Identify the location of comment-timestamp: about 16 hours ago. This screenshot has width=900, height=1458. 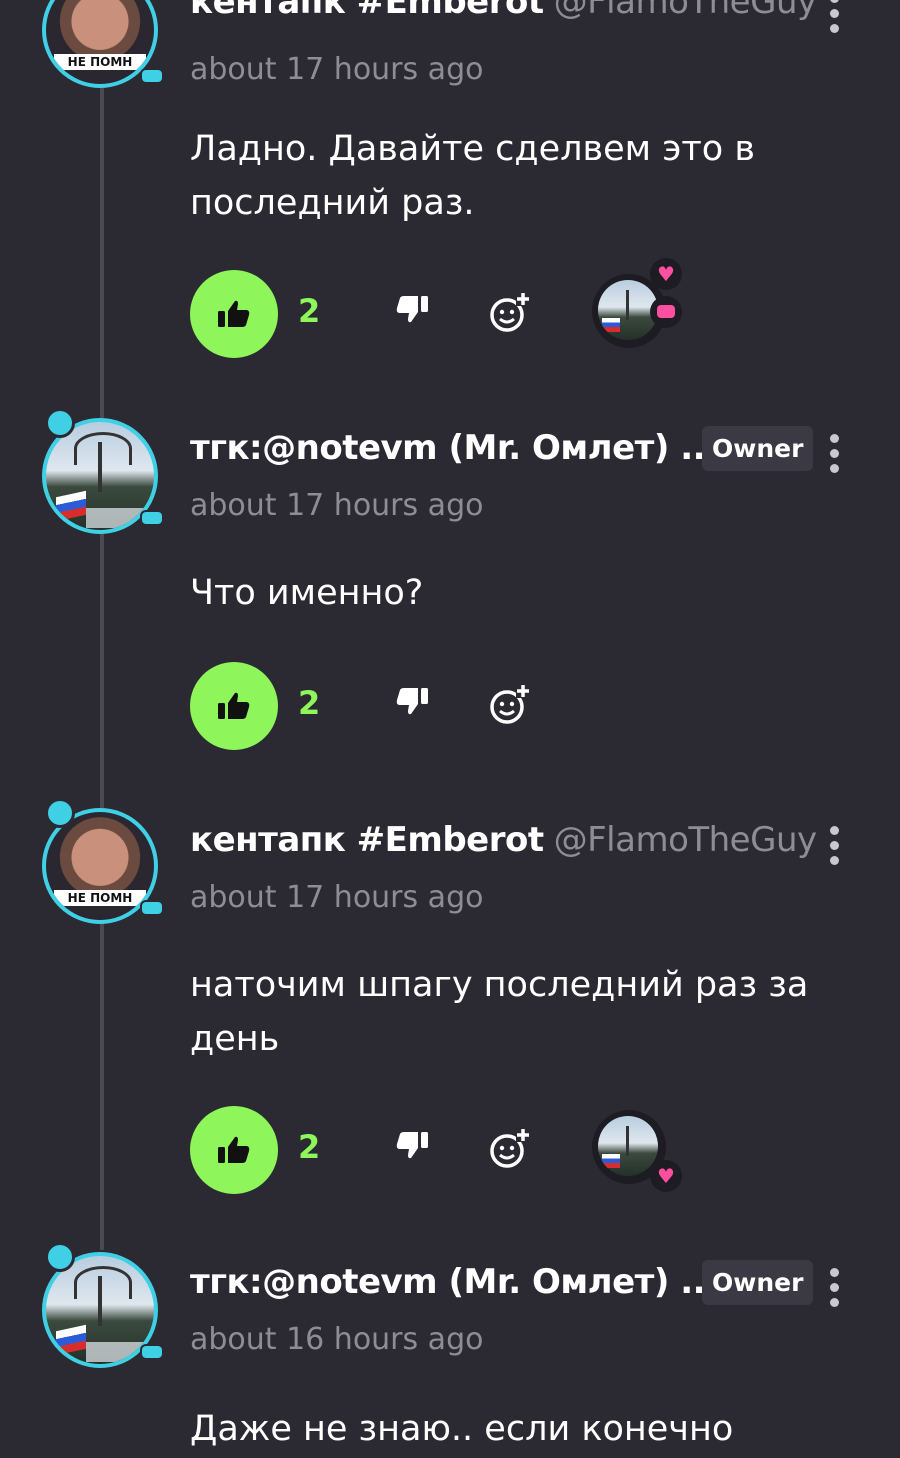
(337, 1339).